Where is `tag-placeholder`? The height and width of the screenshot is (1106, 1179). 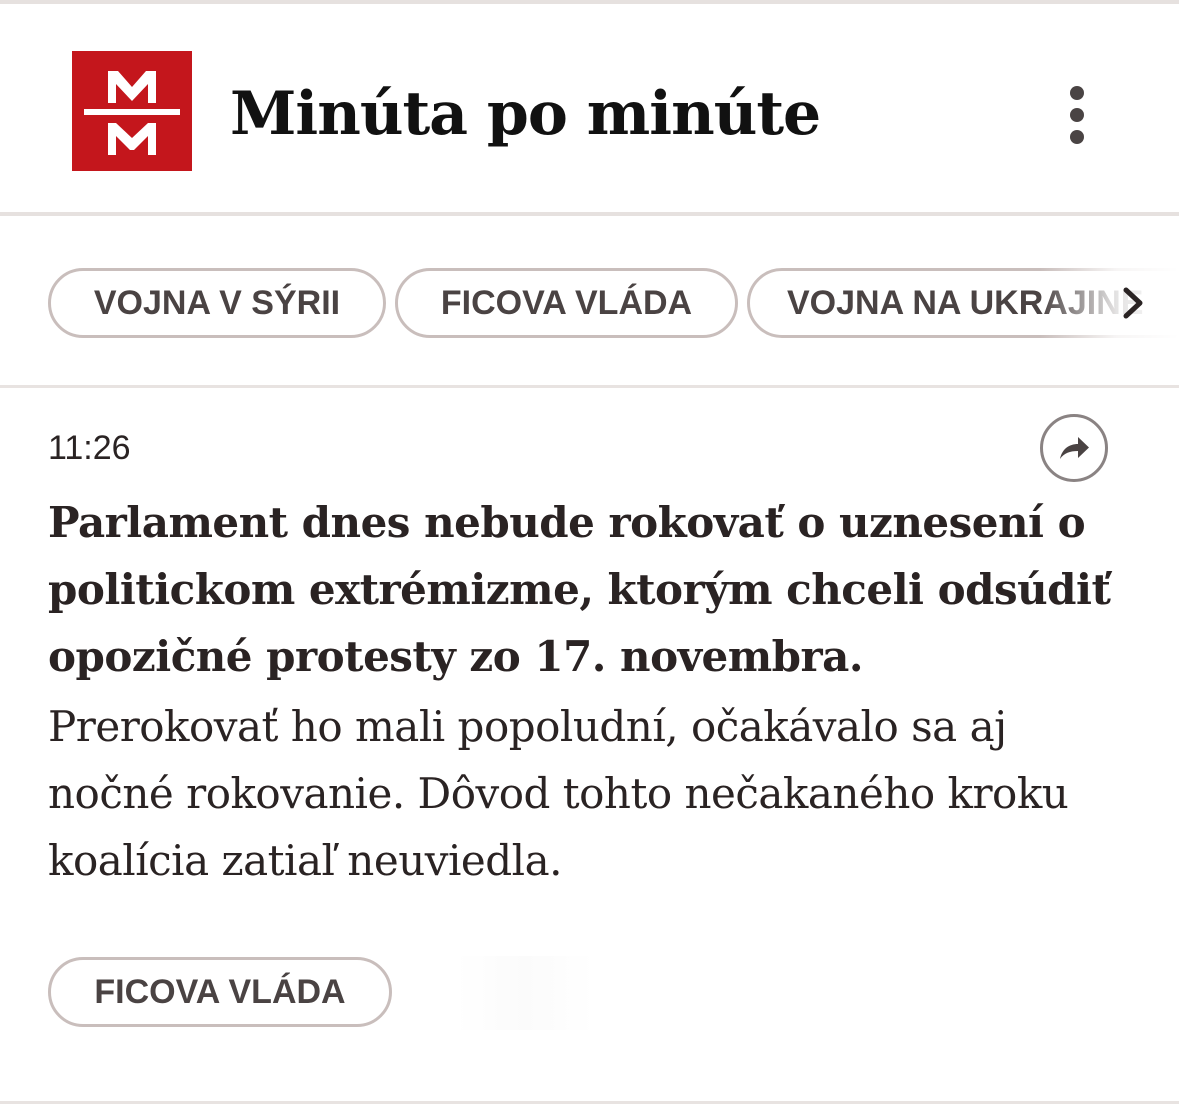 tag-placeholder is located at coordinates (525, 993).